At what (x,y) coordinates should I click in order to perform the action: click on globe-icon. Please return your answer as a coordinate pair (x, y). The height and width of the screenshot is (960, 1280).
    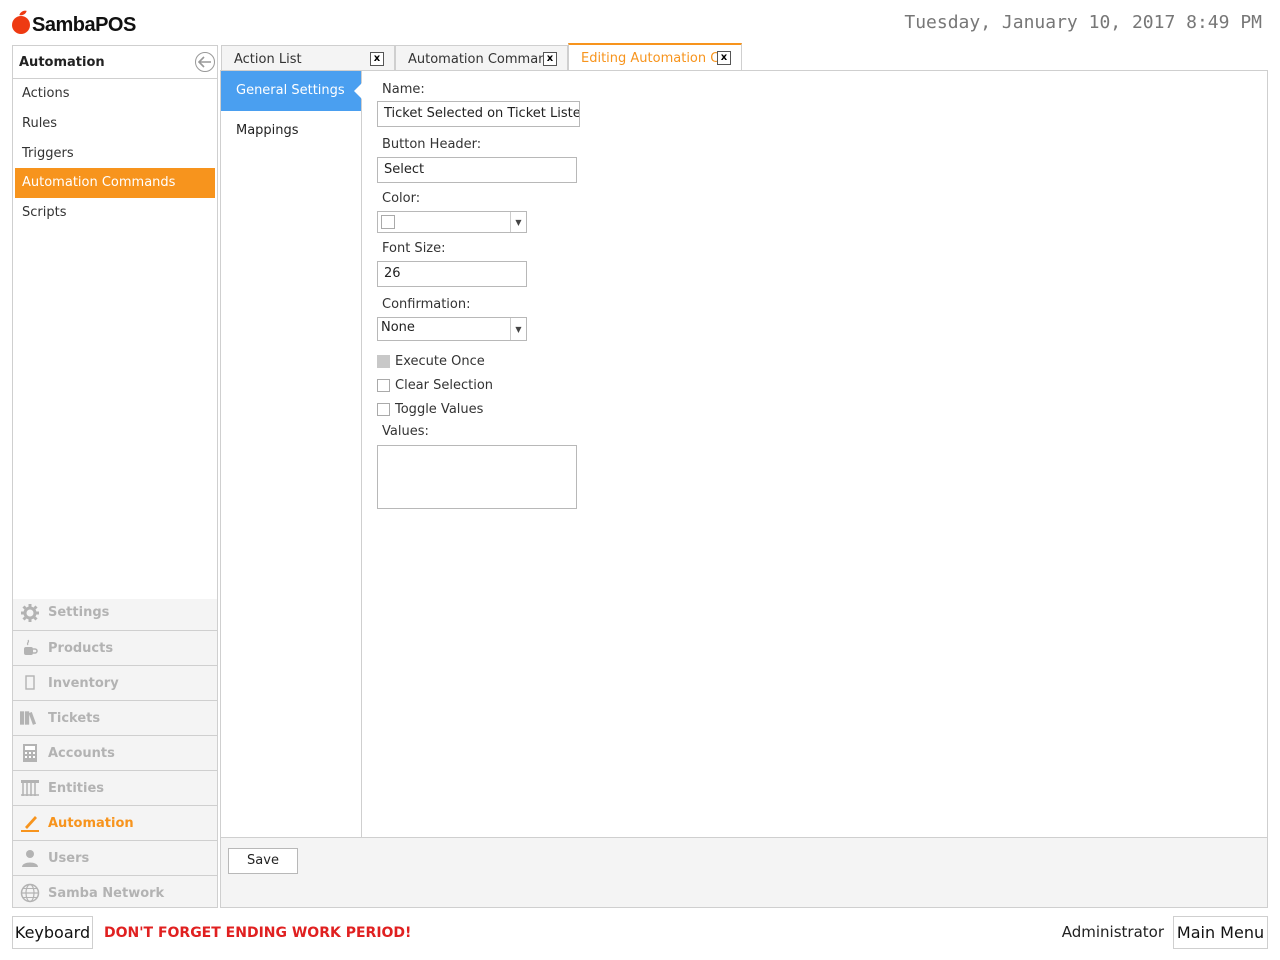
    Looking at the image, I should click on (30, 893).